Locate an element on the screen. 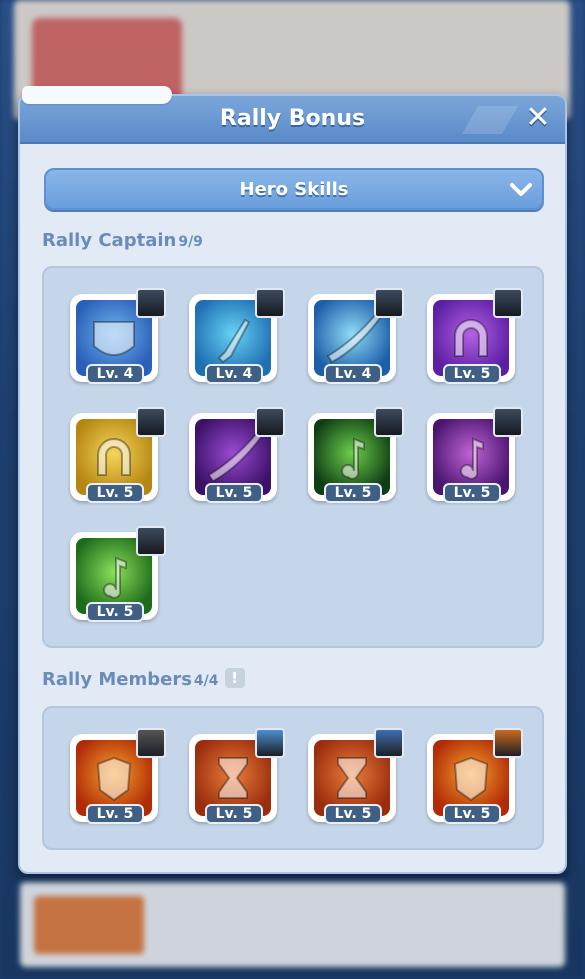 This screenshot has width=585, height=979. close-button: ✕ is located at coordinates (538, 118).